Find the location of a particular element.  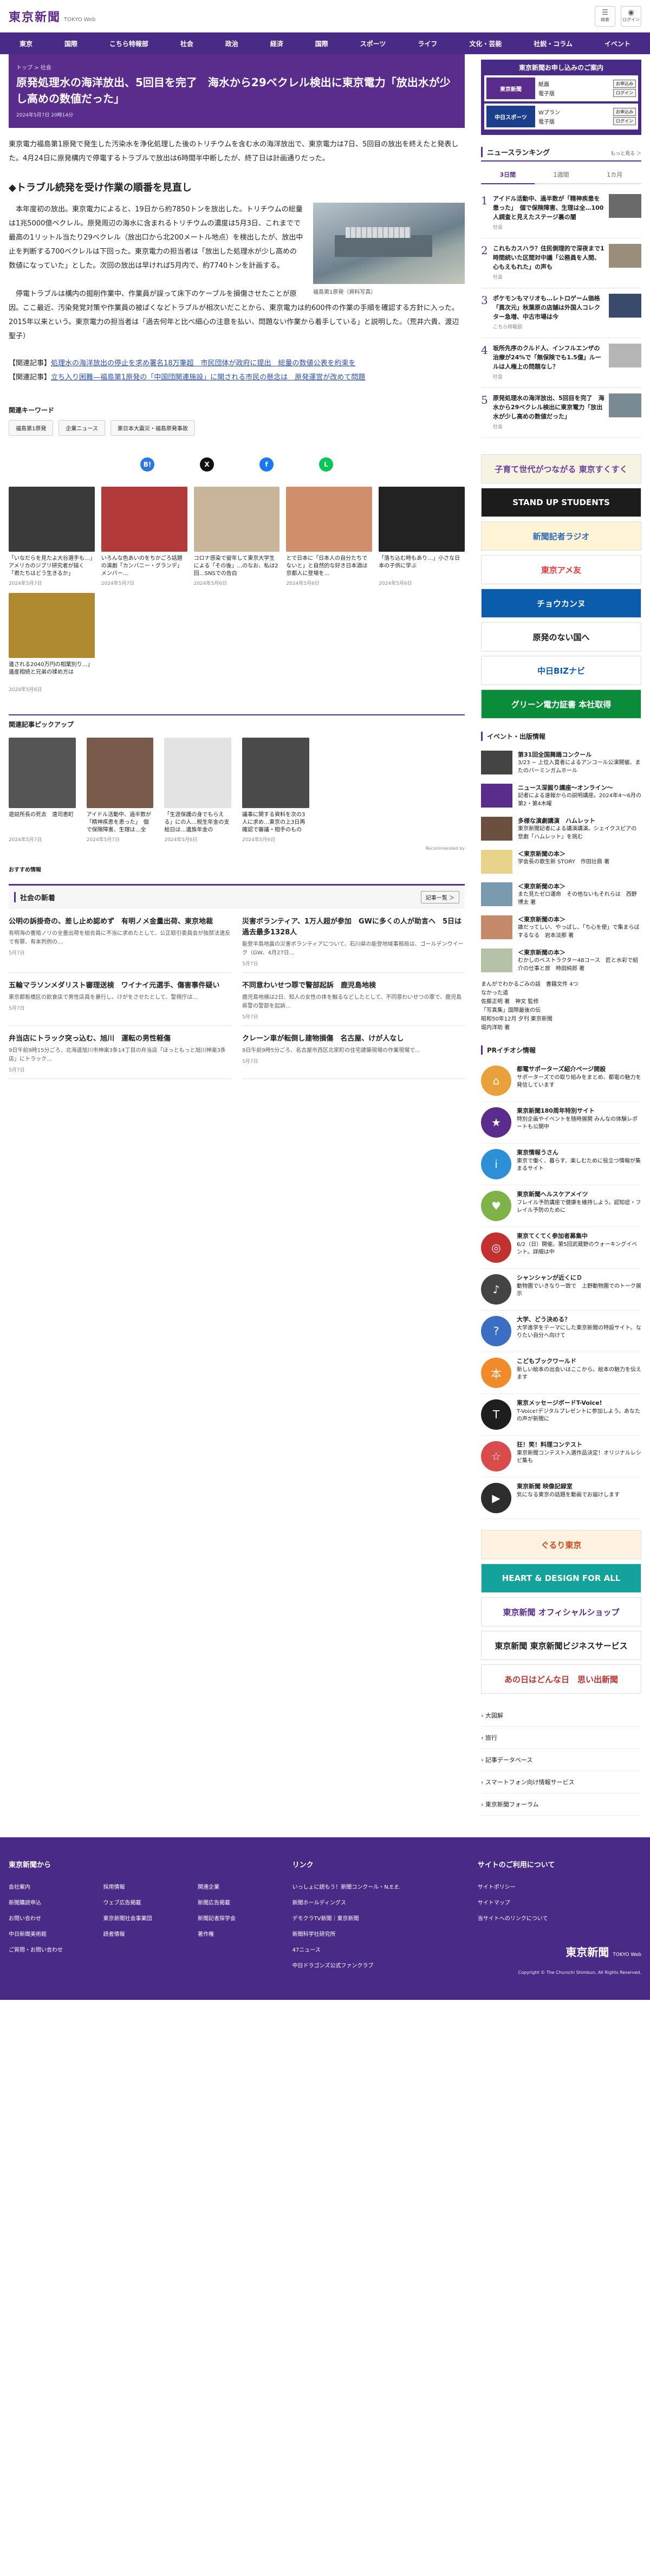

nav-item: 政治 is located at coordinates (232, 43).